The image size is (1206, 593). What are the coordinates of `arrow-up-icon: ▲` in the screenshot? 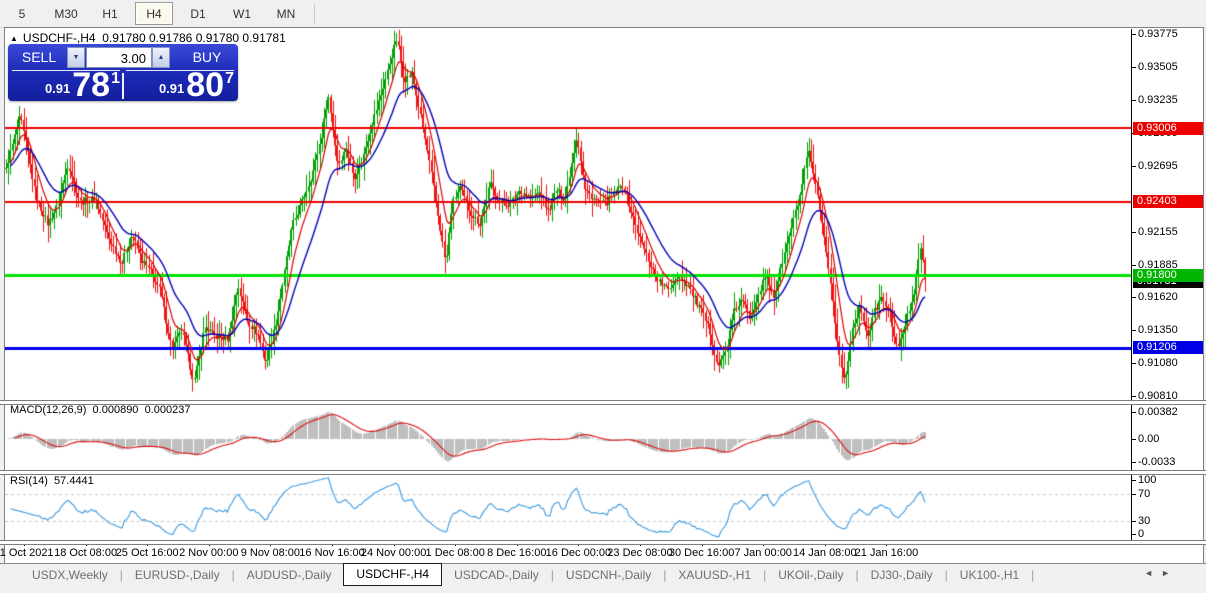 It's located at (161, 57).